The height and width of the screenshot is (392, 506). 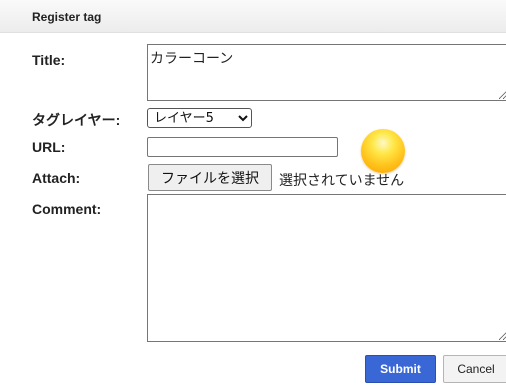 I want to click on attach-label: Attach:, so click(x=56, y=178).